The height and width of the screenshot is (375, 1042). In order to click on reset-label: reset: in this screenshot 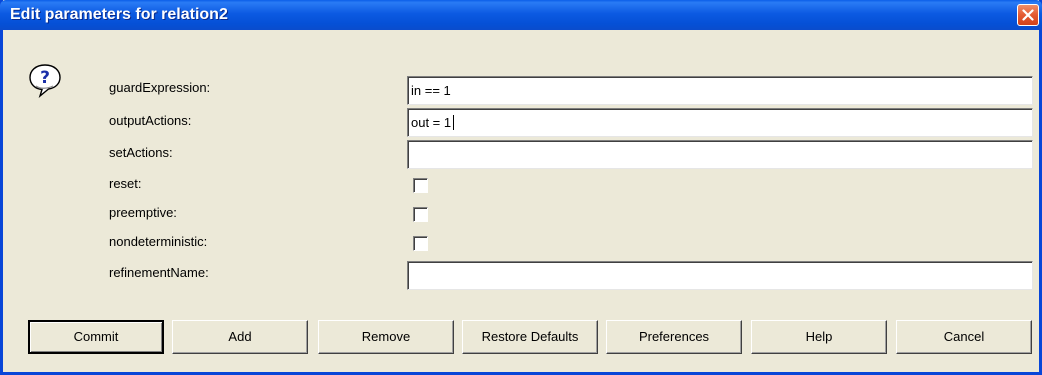, I will do `click(125, 183)`.